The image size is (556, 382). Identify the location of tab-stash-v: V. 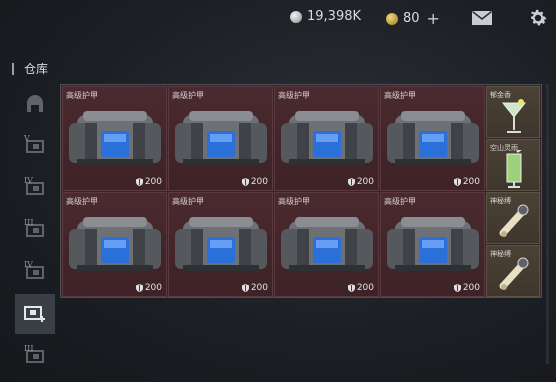
(35, 146).